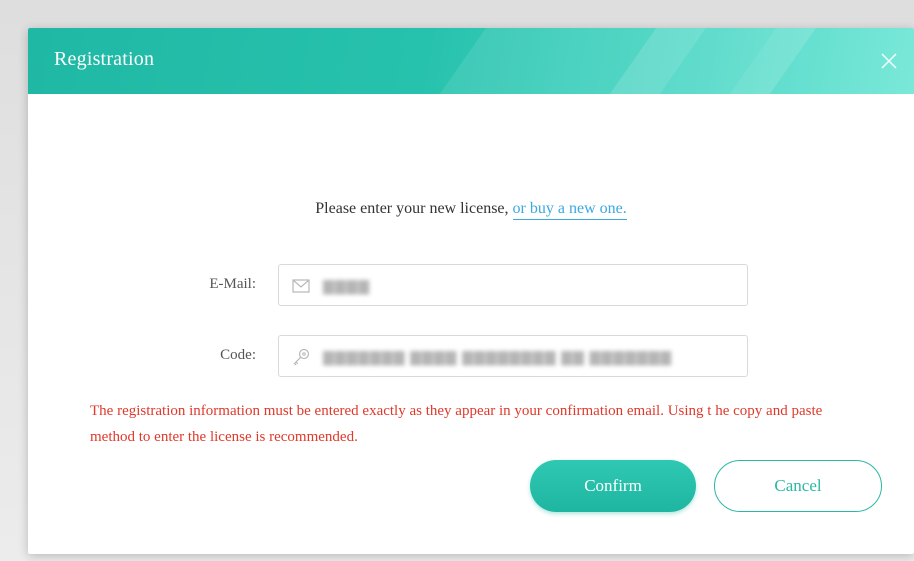 This screenshot has width=914, height=561. I want to click on close-icon, so click(889, 61).